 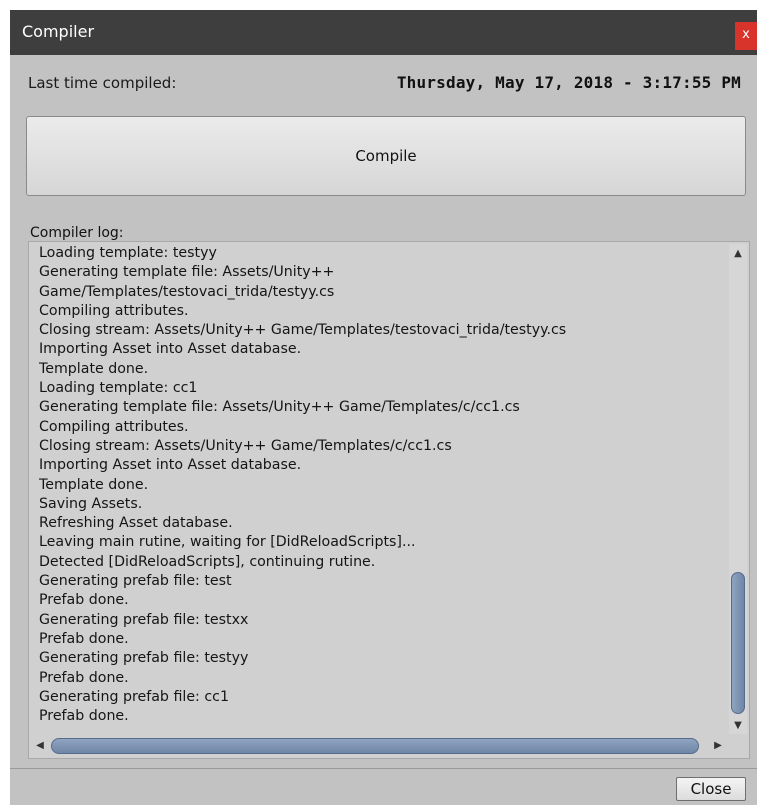 I want to click on last-compiled-value: Thursday, May 17, 2018 - 3:17:55 PM, so click(x=568, y=82).